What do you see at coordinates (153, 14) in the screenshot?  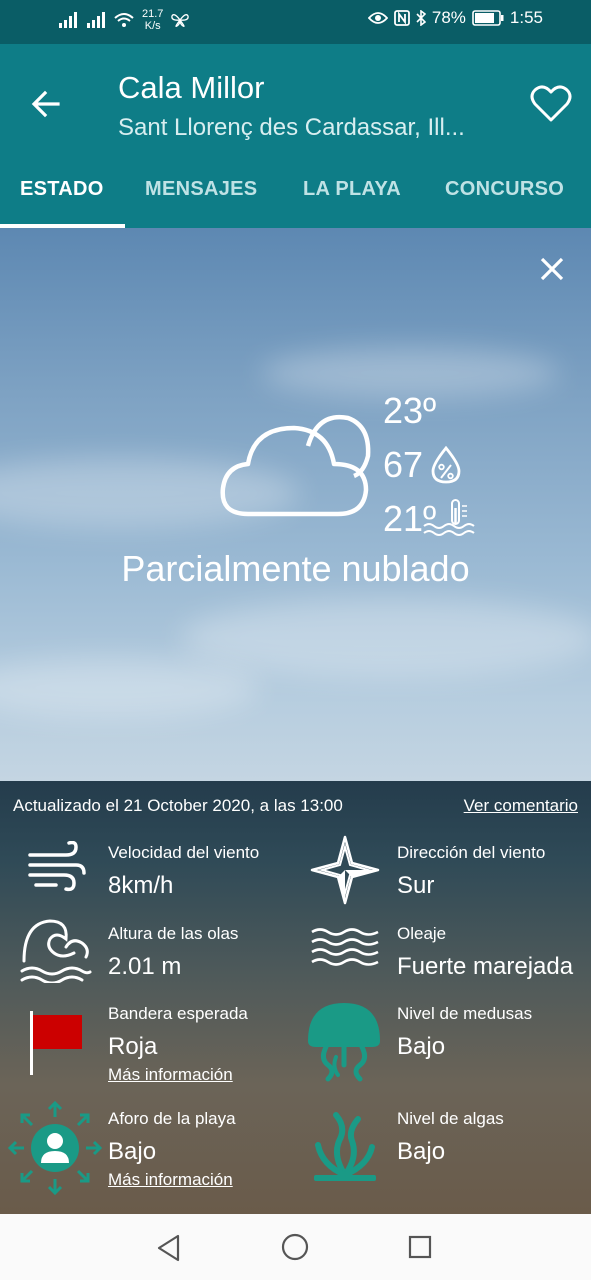 I see `network-speed-value: 21.7` at bounding box center [153, 14].